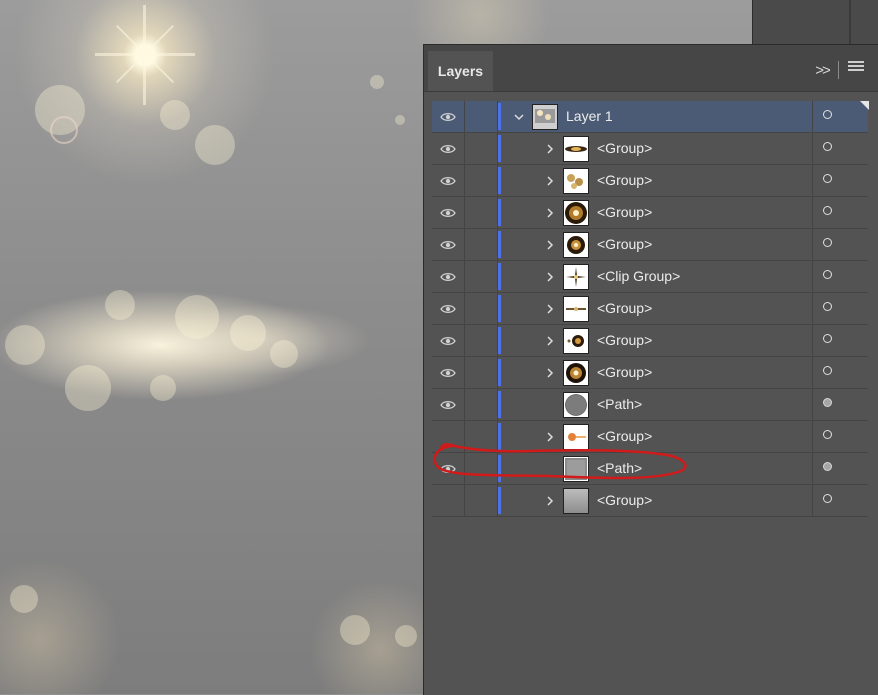 The image size is (878, 695). Describe the element at coordinates (815, 22) in the screenshot. I see `workspace-top-strip` at that location.